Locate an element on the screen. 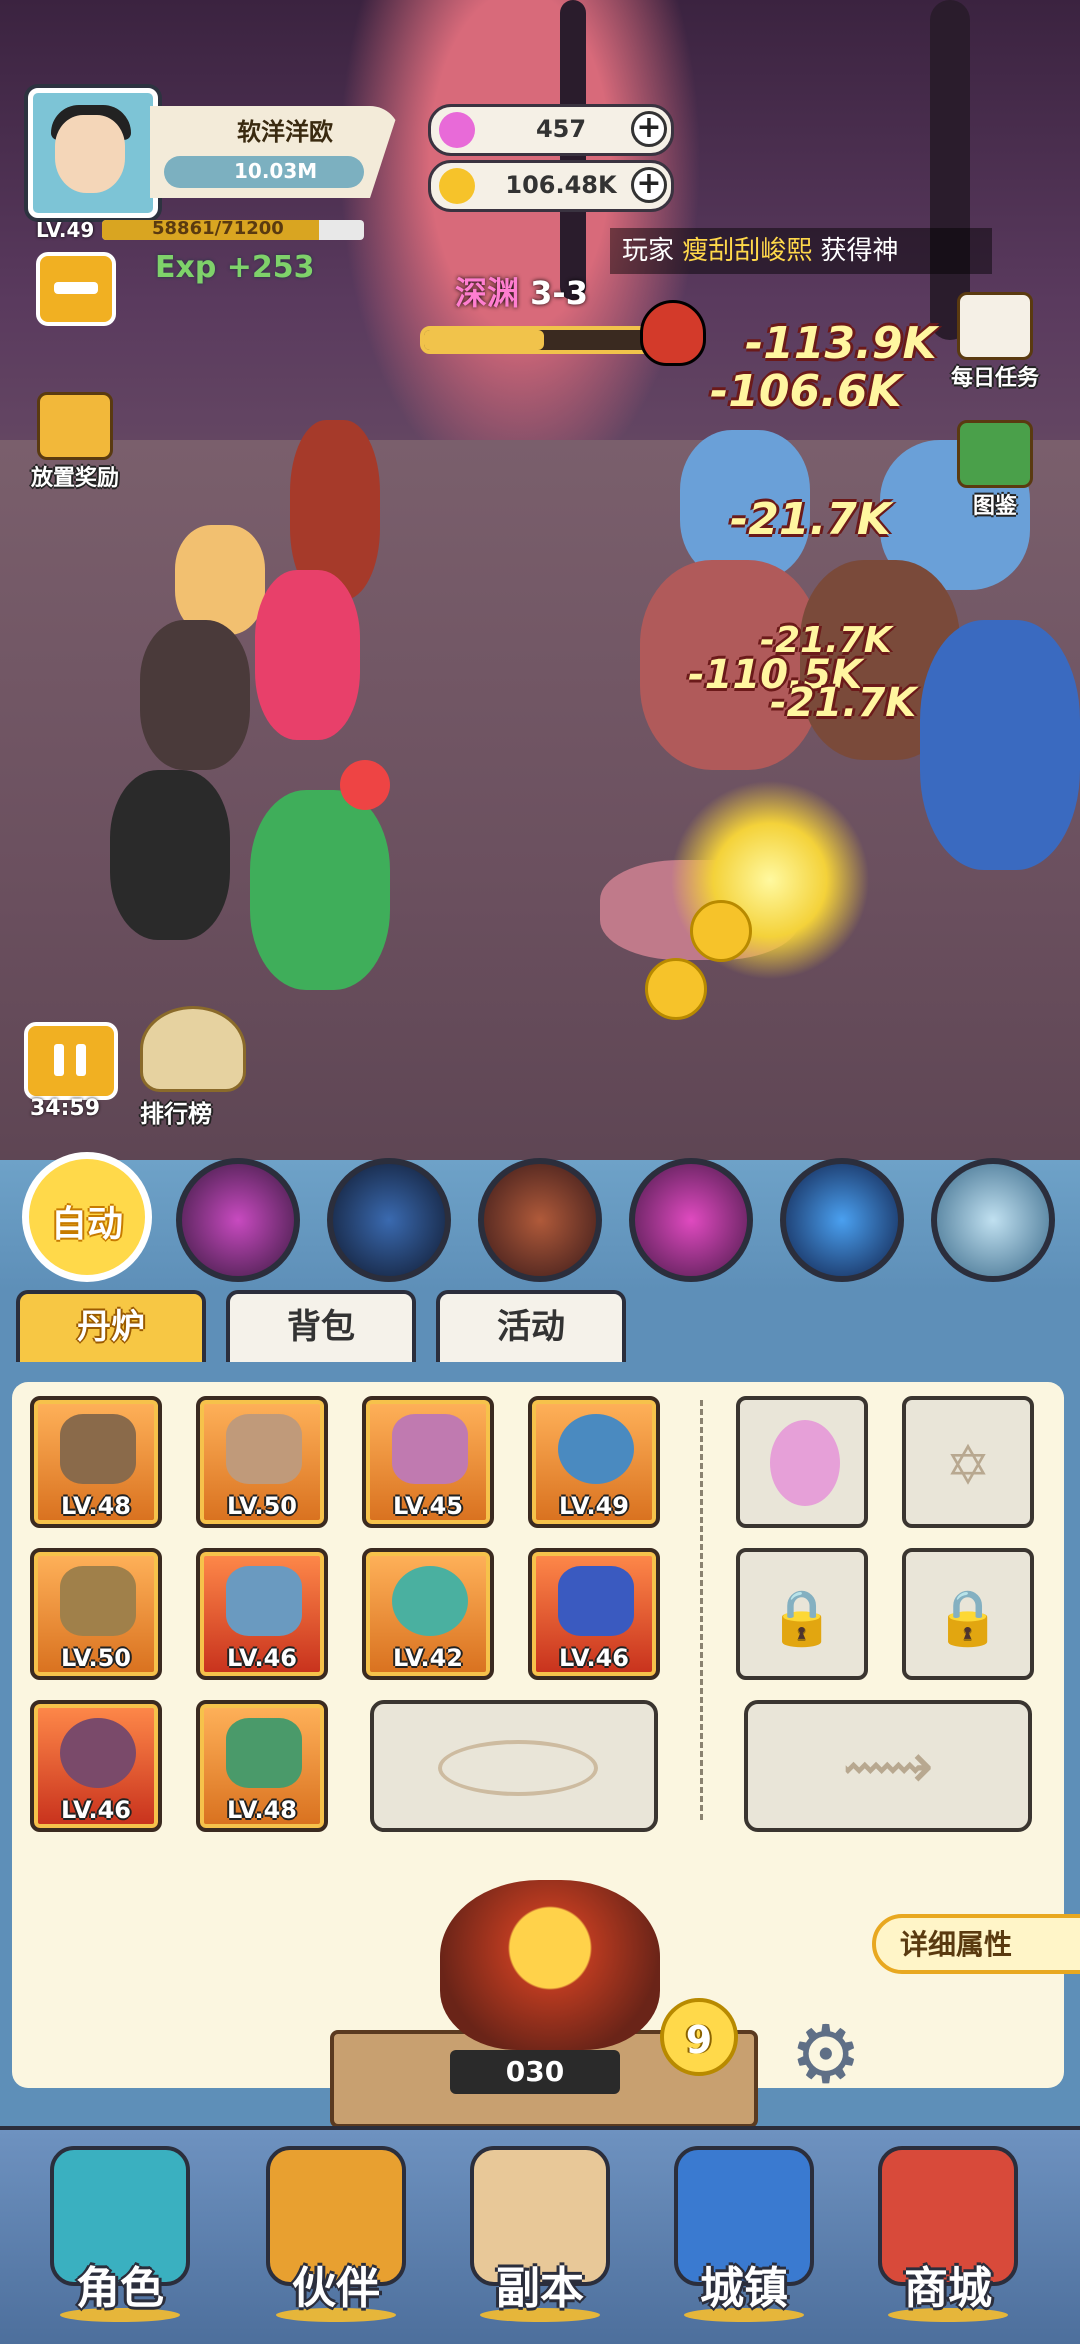 The height and width of the screenshot is (2344, 1080). boss-icon is located at coordinates (673, 333).